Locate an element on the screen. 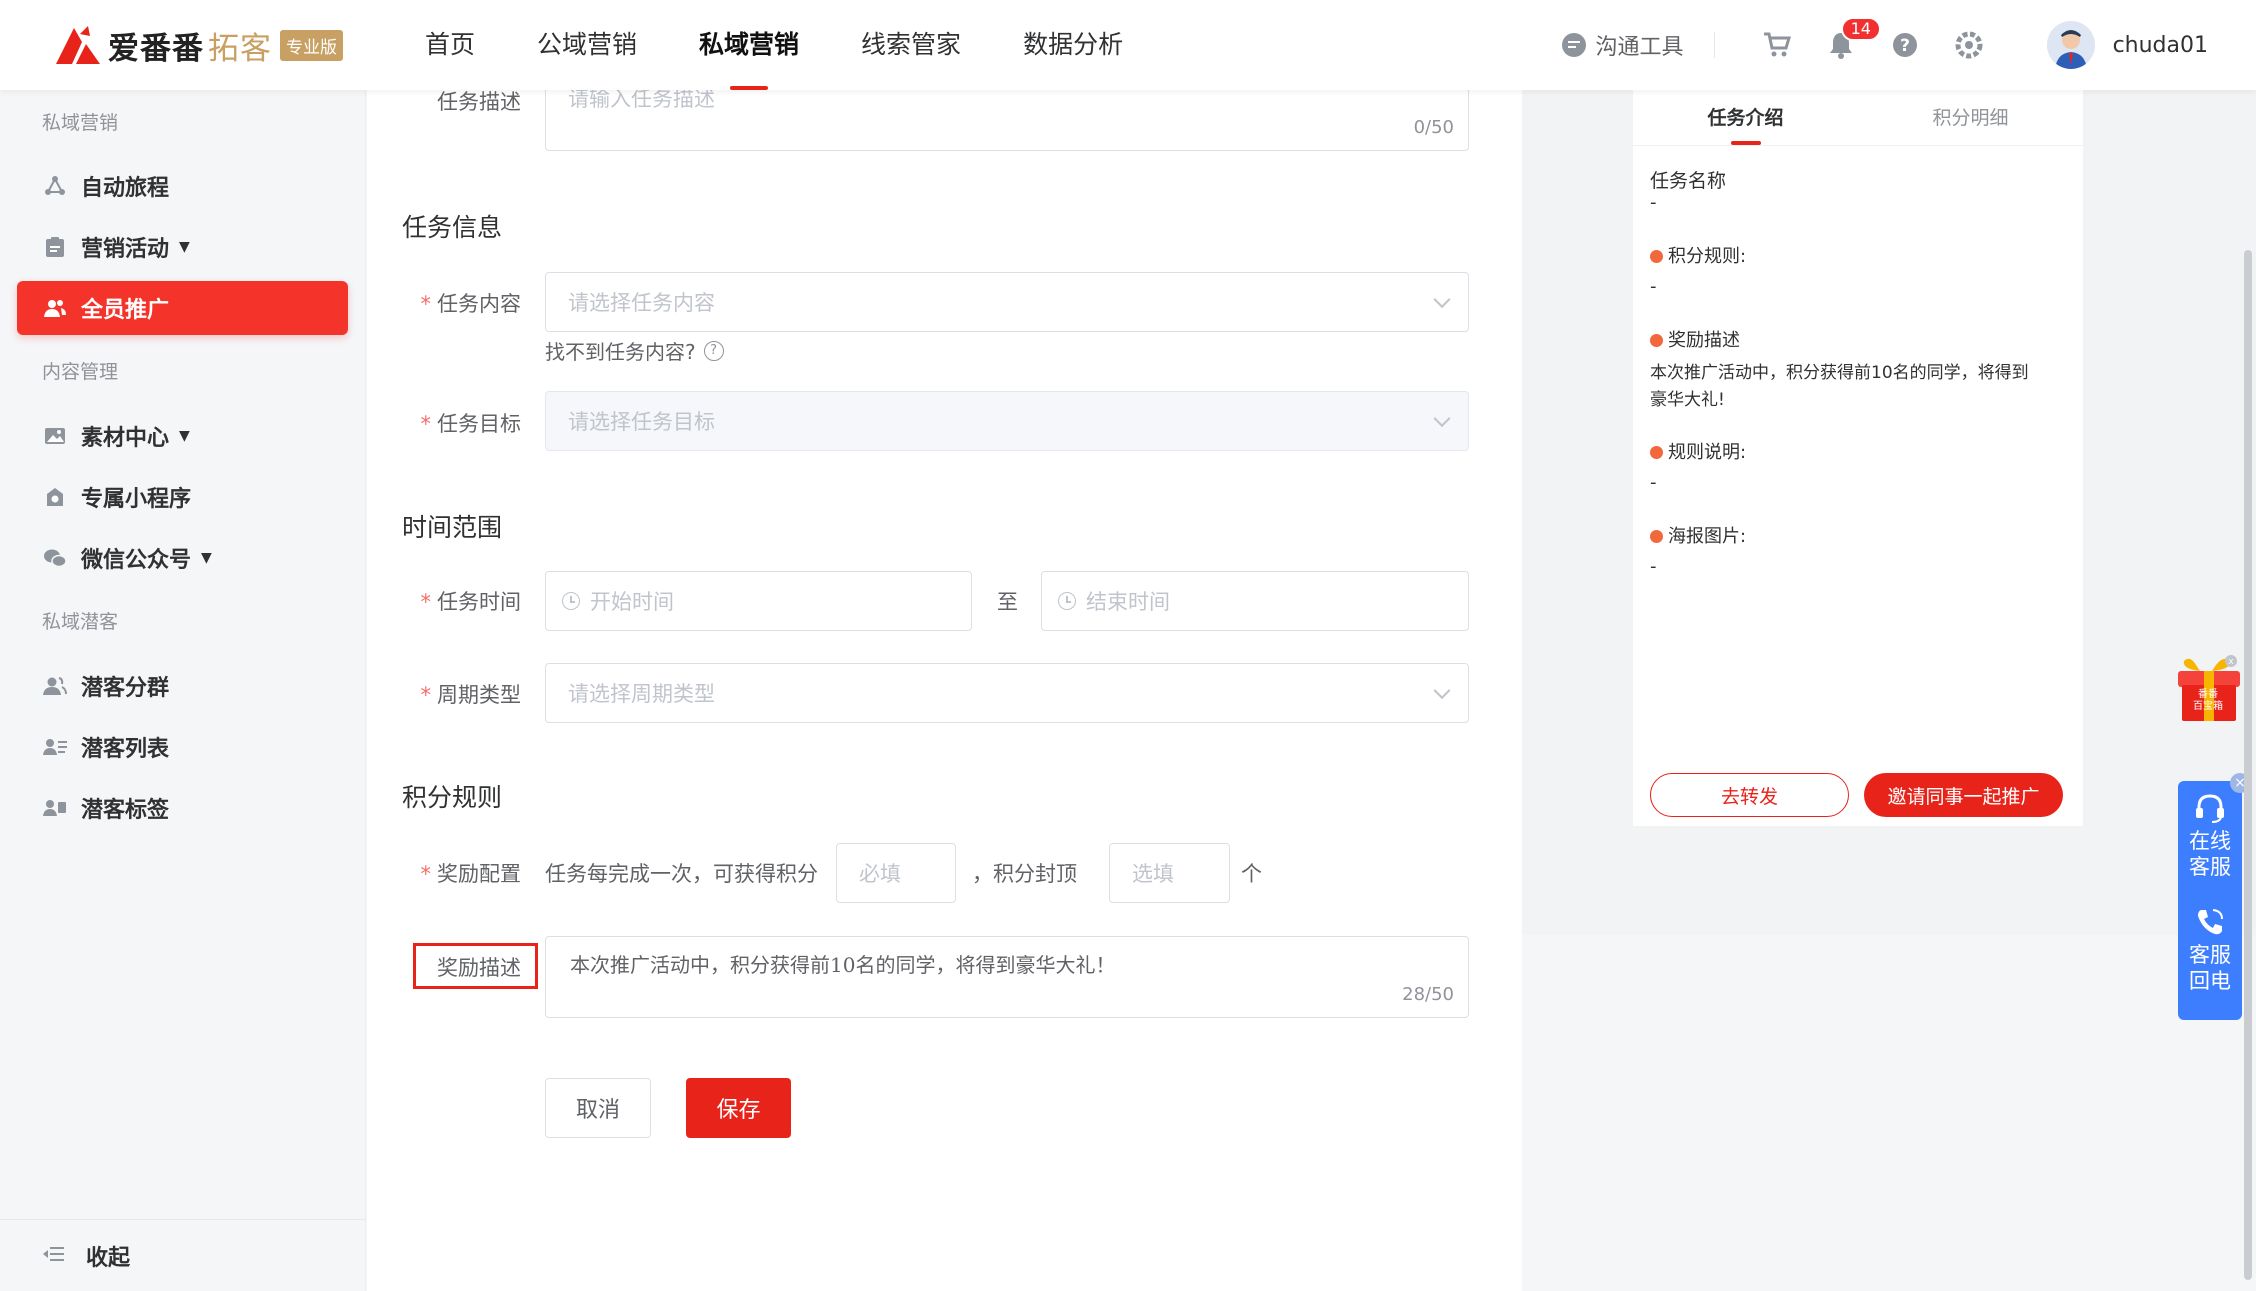 The image size is (2256, 1291). tab-task-intro: 任务介绍 is located at coordinates (1745, 117).